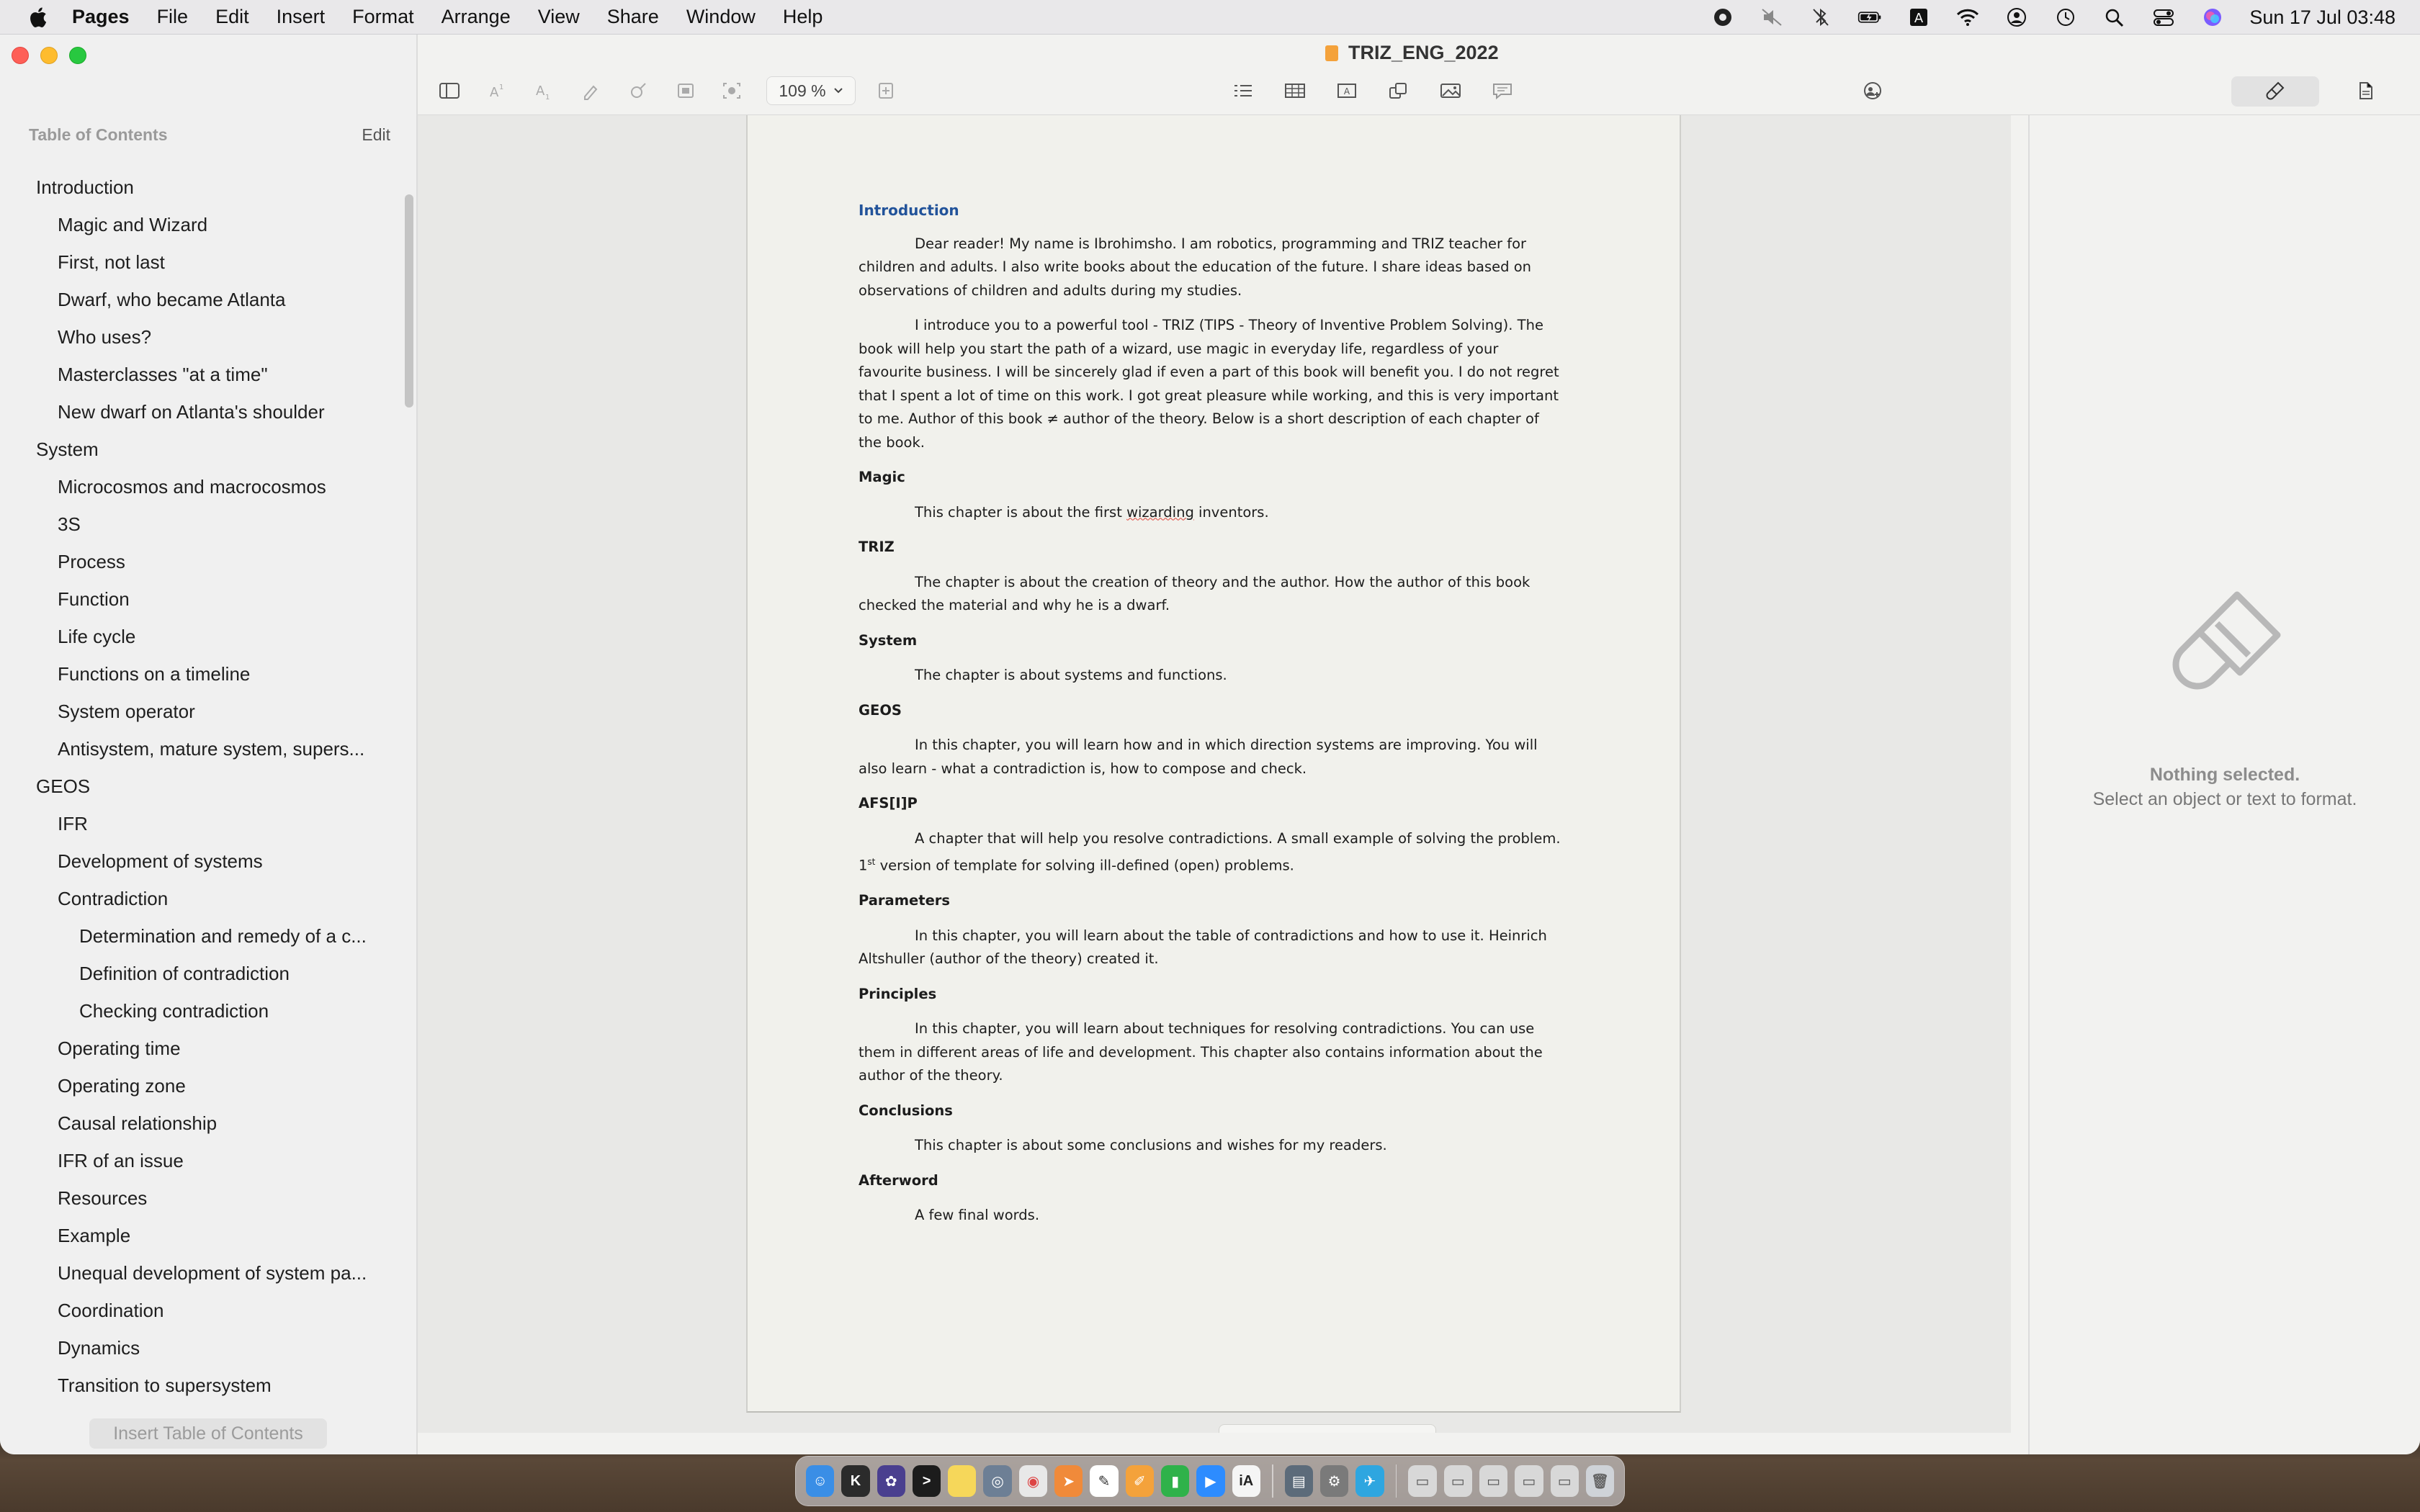 This screenshot has height=1512, width=2420. What do you see at coordinates (2016, 17) in the screenshot?
I see `user-account-icon` at bounding box center [2016, 17].